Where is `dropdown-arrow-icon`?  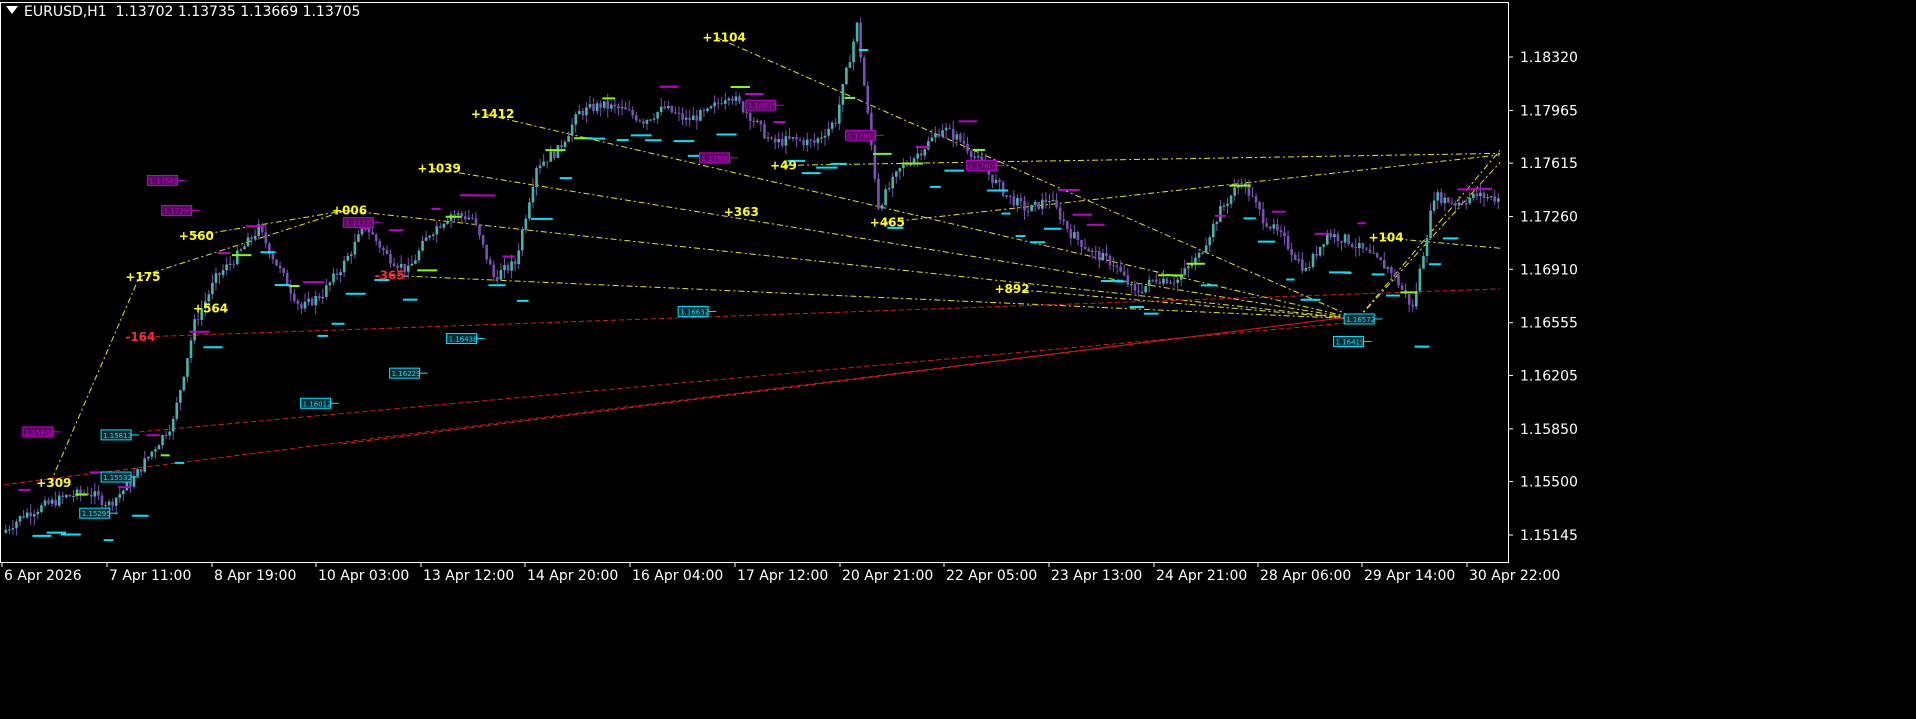 dropdown-arrow-icon is located at coordinates (12, 10).